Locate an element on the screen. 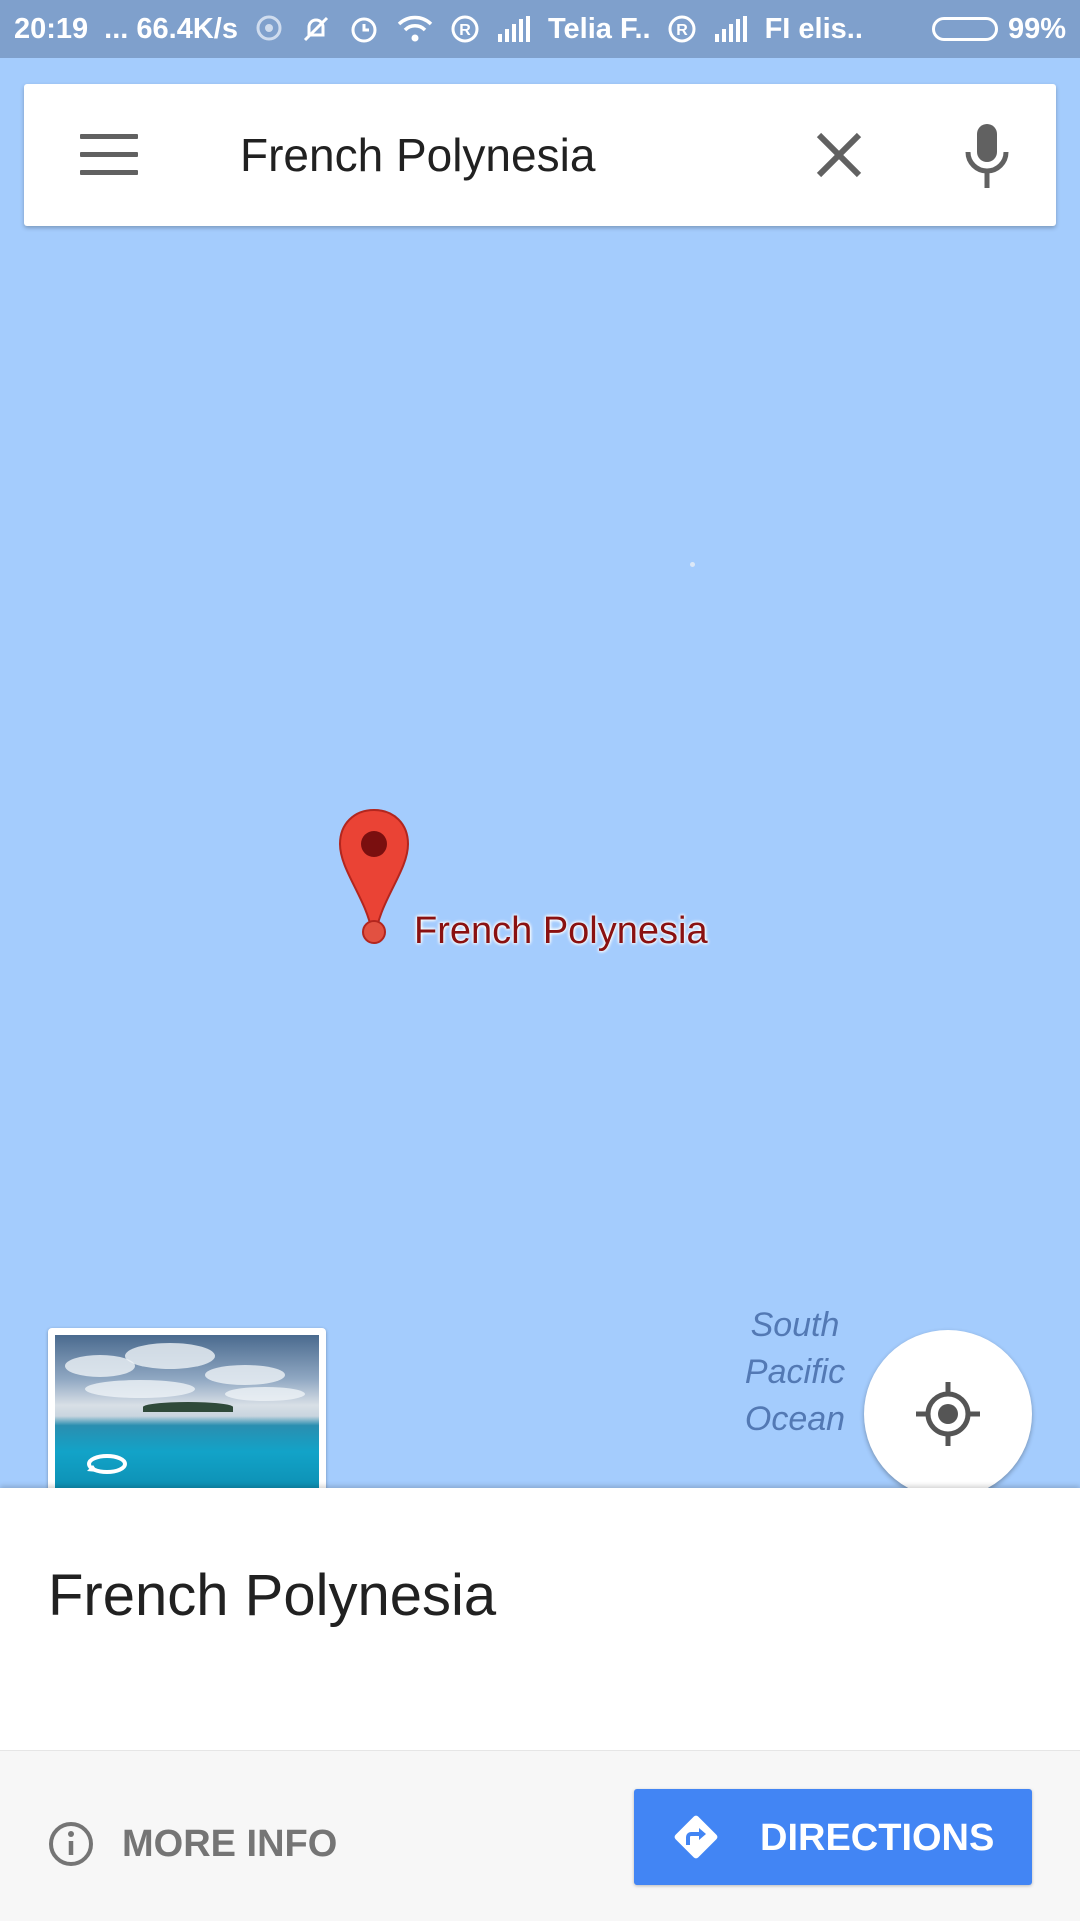 The image size is (1080, 1921). more-info-label: MORE INFO is located at coordinates (230, 1843).